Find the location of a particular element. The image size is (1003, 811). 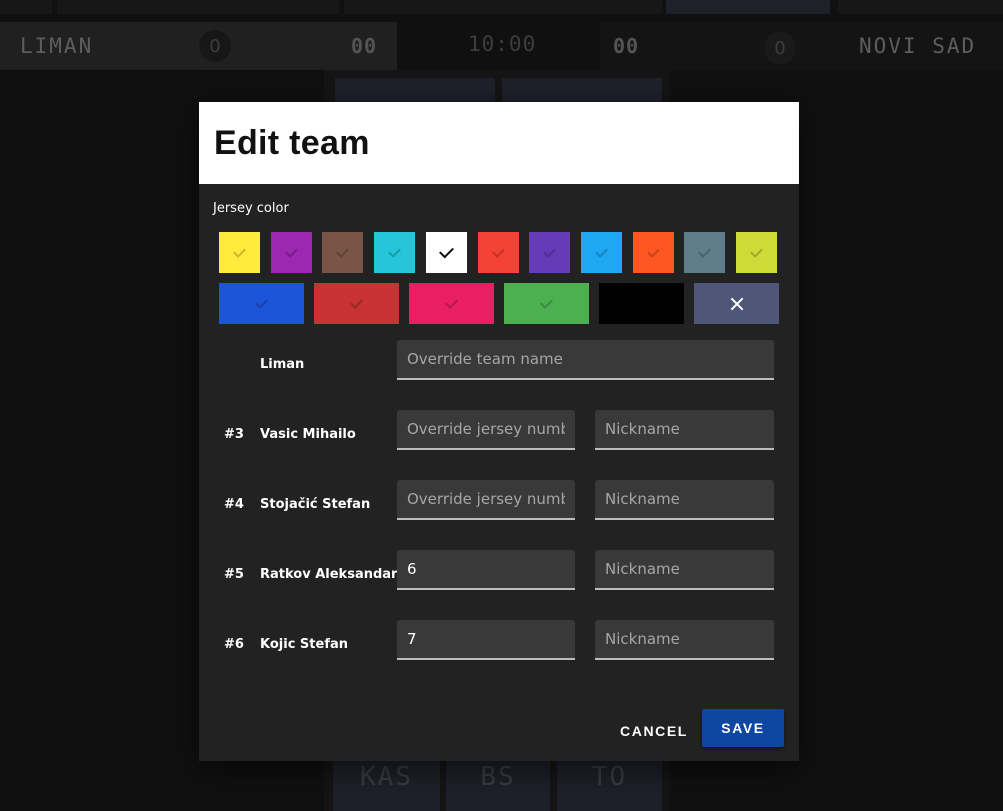

player-number: #5 is located at coordinates (234, 574).